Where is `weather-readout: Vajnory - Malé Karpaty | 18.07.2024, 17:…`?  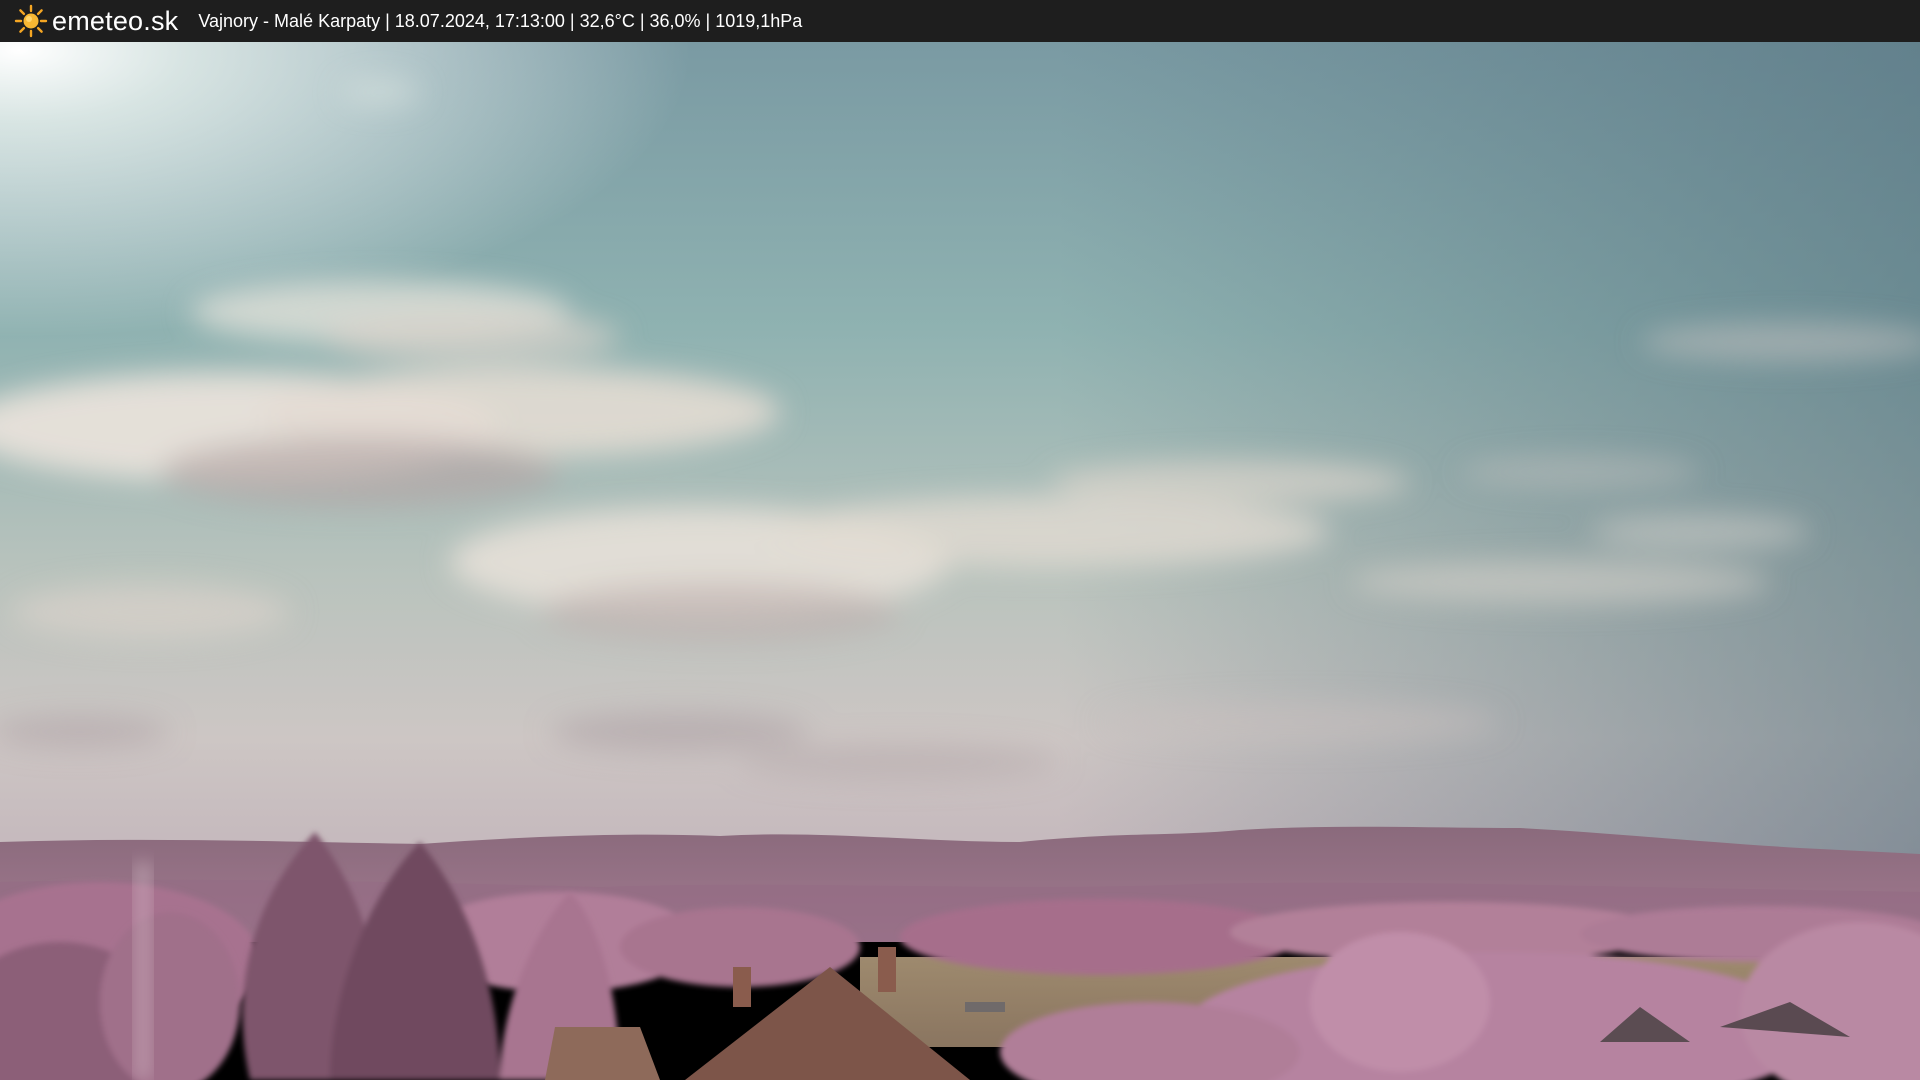 weather-readout: Vajnory - Malé Karpaty | 18.07.2024, 17:… is located at coordinates (500, 20).